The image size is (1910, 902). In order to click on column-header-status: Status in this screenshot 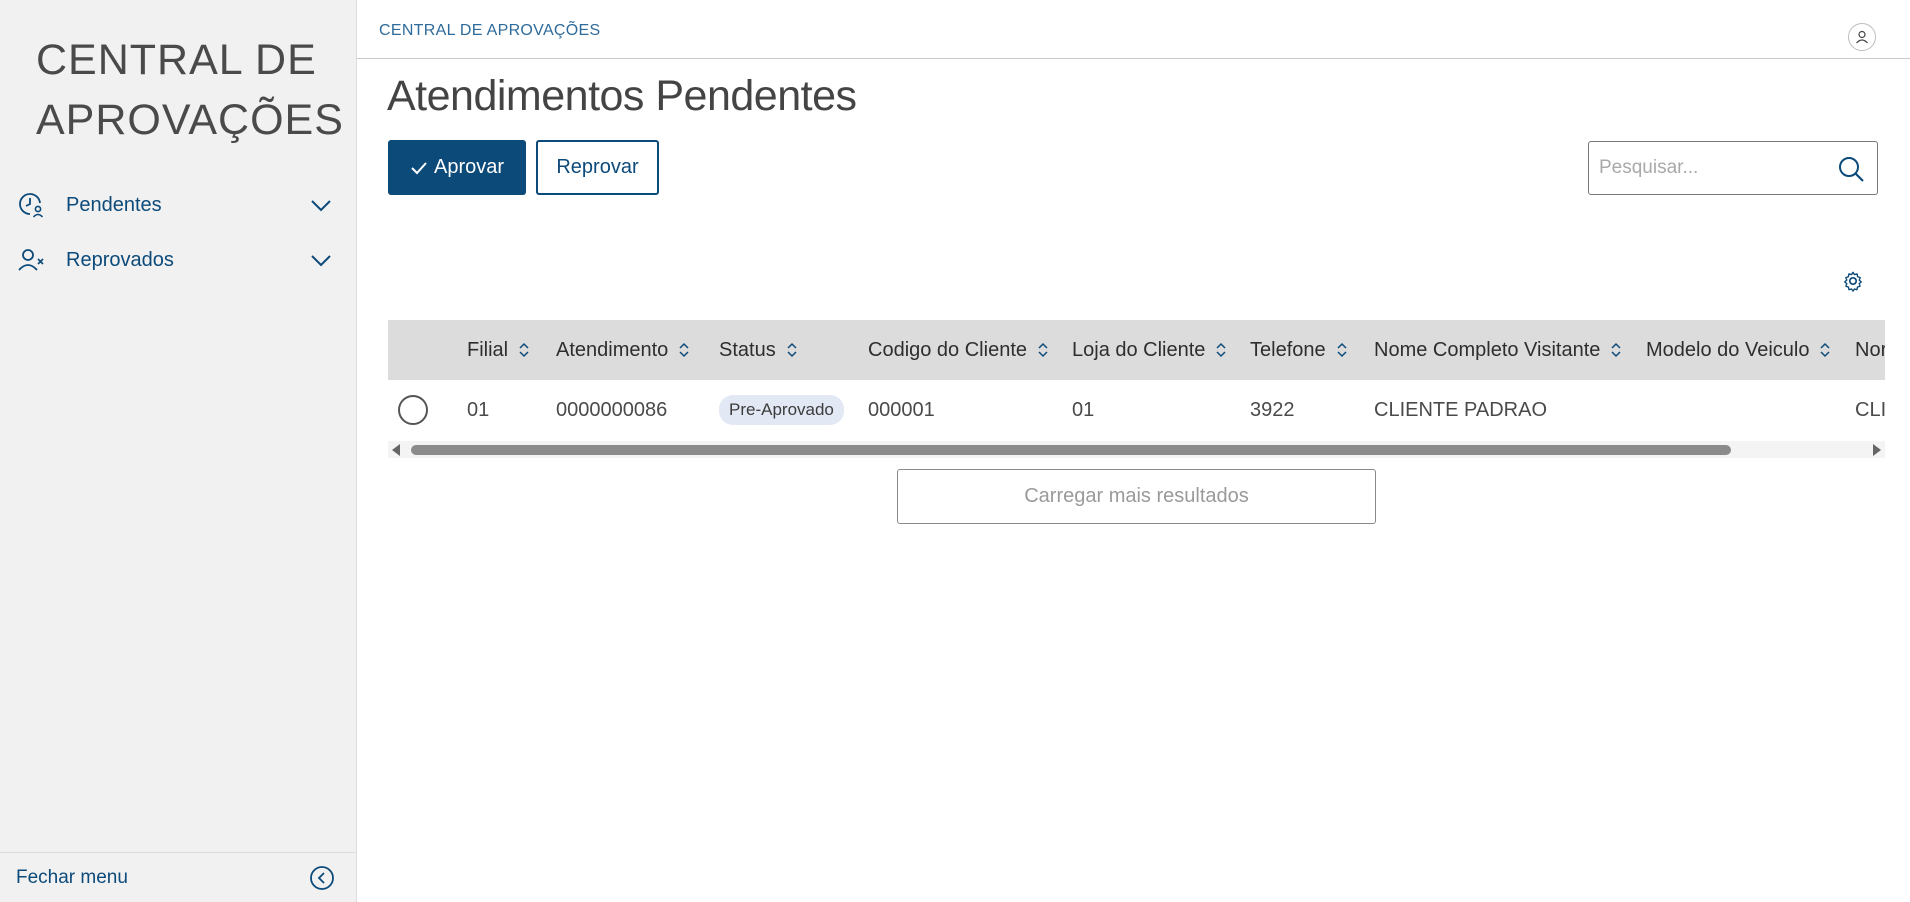, I will do `click(758, 350)`.